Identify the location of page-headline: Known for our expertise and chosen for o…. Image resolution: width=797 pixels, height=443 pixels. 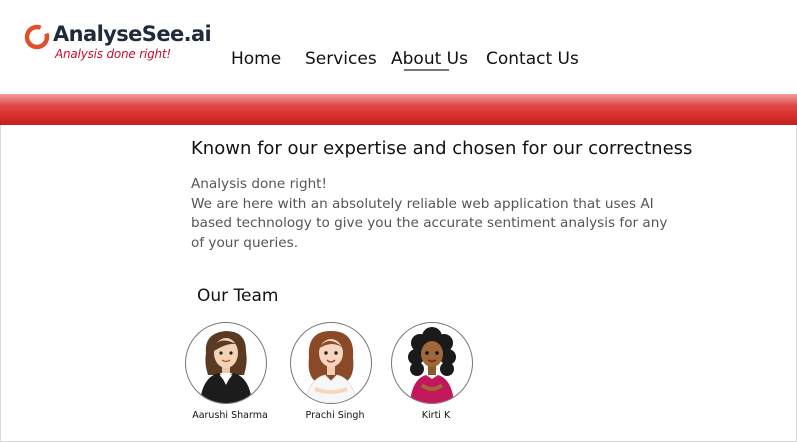
(442, 148).